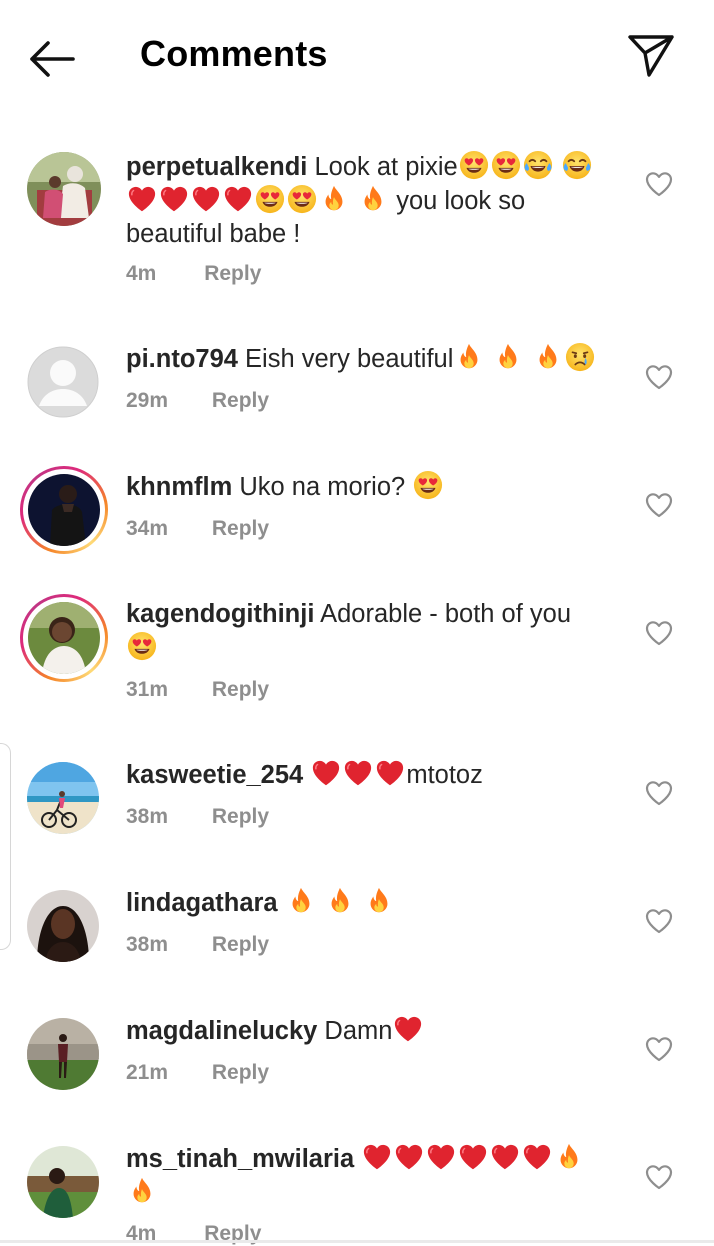 The width and height of the screenshot is (714, 1246). I want to click on comment-body: Look at pixie, so click(386, 167).